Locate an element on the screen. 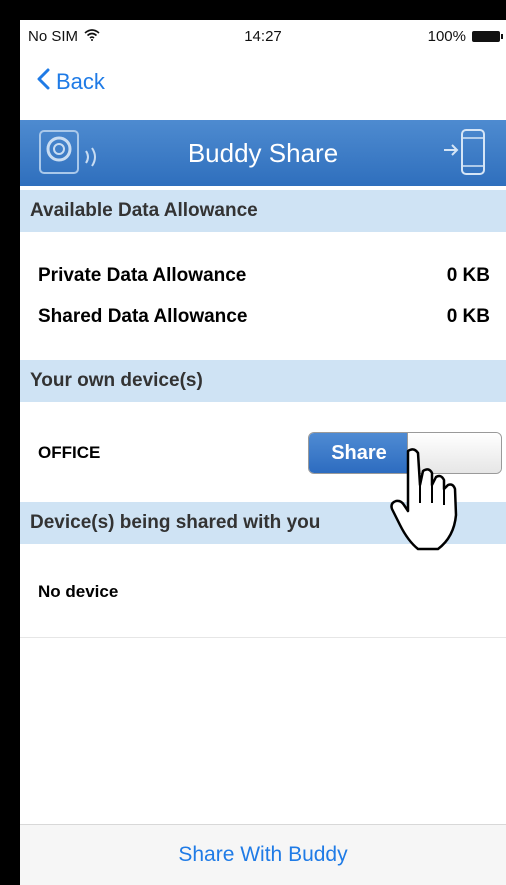 Image resolution: width=506 pixels, height=885 pixels. battery-icon is located at coordinates (487, 36).